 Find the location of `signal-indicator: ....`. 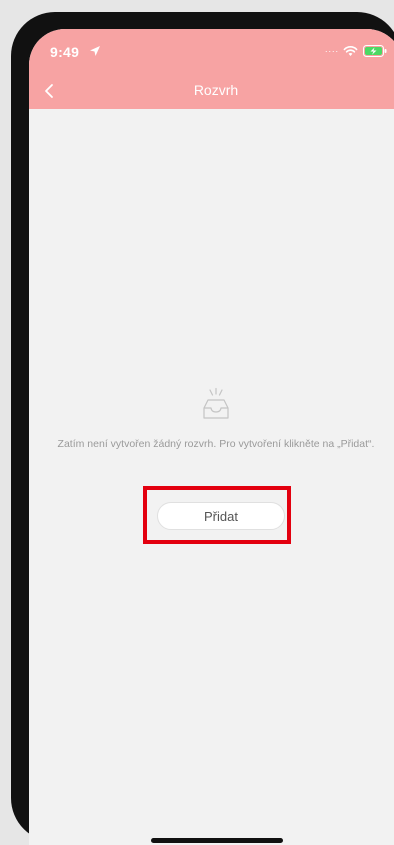

signal-indicator: .... is located at coordinates (332, 49).